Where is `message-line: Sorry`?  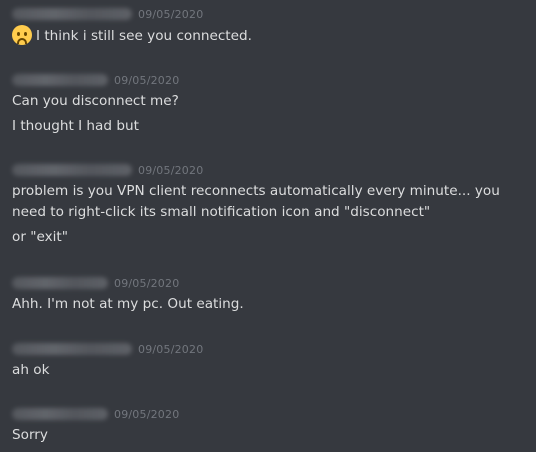 message-line: Sorry is located at coordinates (30, 435).